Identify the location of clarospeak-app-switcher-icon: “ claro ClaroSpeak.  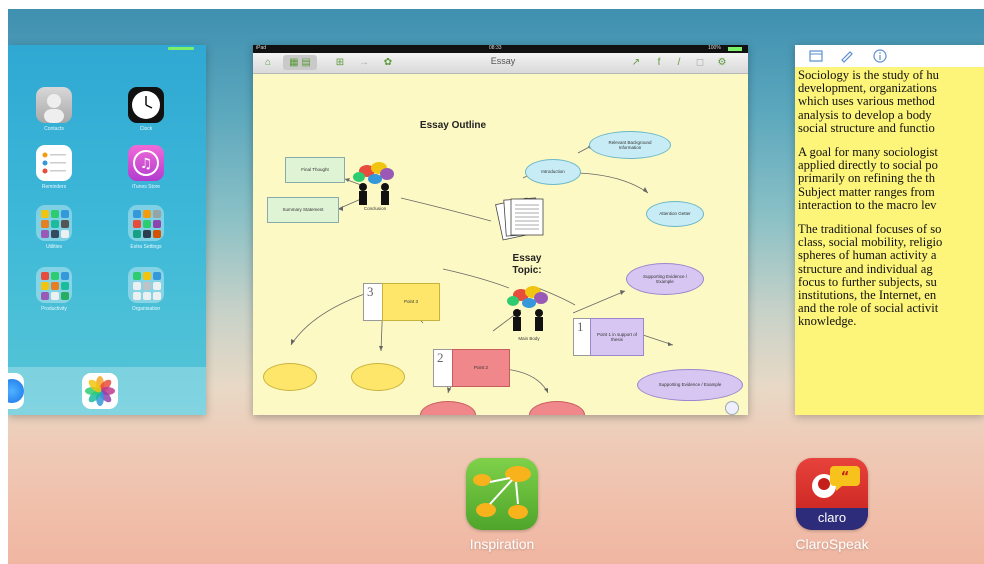
(832, 505).